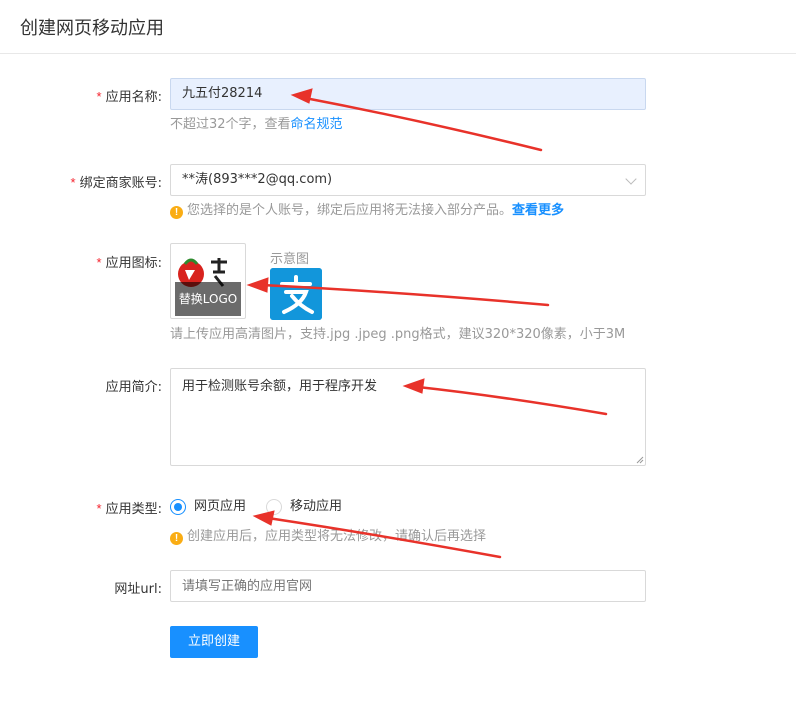  Describe the element at coordinates (208, 281) in the screenshot. I see `app-icon-upload: 替换LOGO` at that location.